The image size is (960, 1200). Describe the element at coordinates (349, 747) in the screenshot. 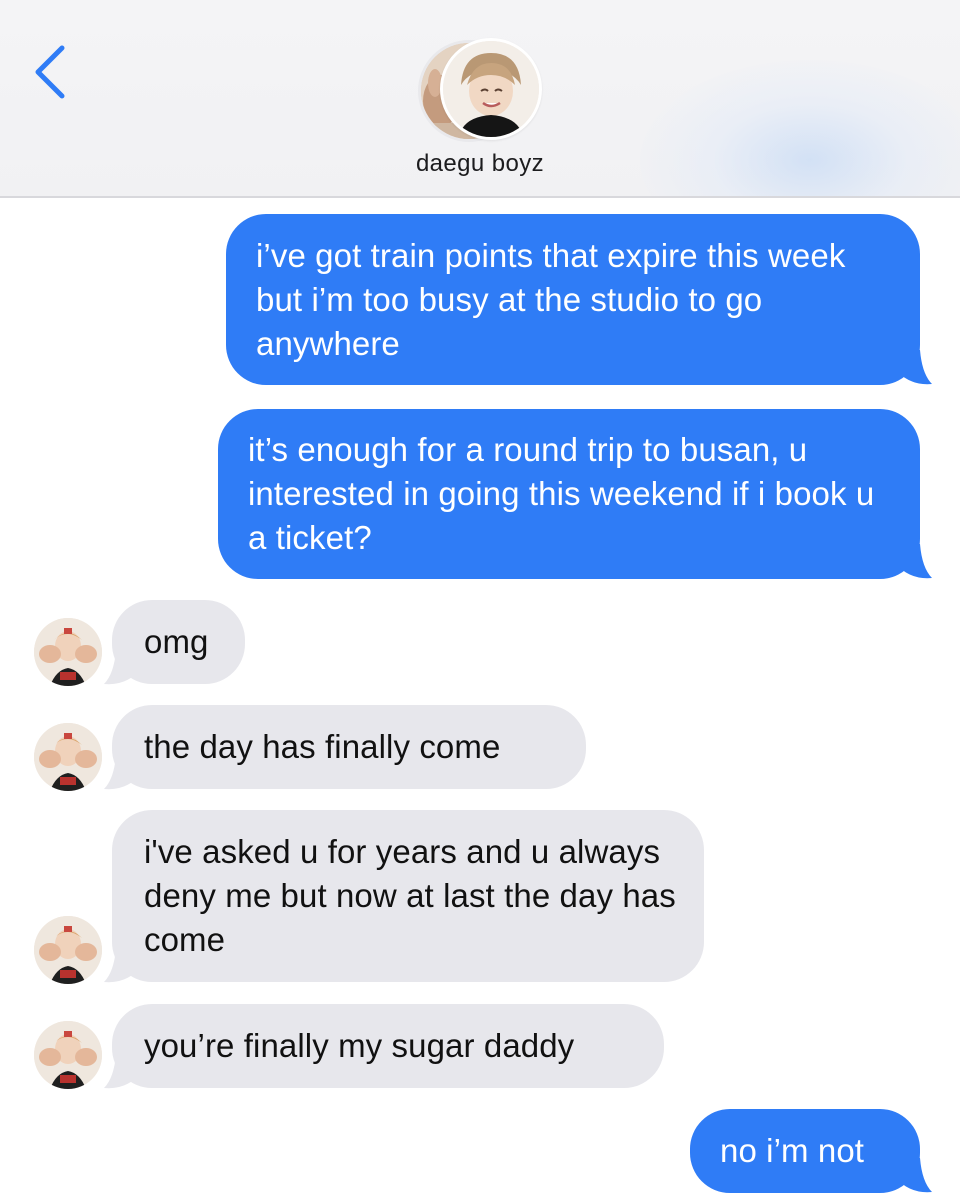

I see `message-bubble-received: the day has finally come` at that location.